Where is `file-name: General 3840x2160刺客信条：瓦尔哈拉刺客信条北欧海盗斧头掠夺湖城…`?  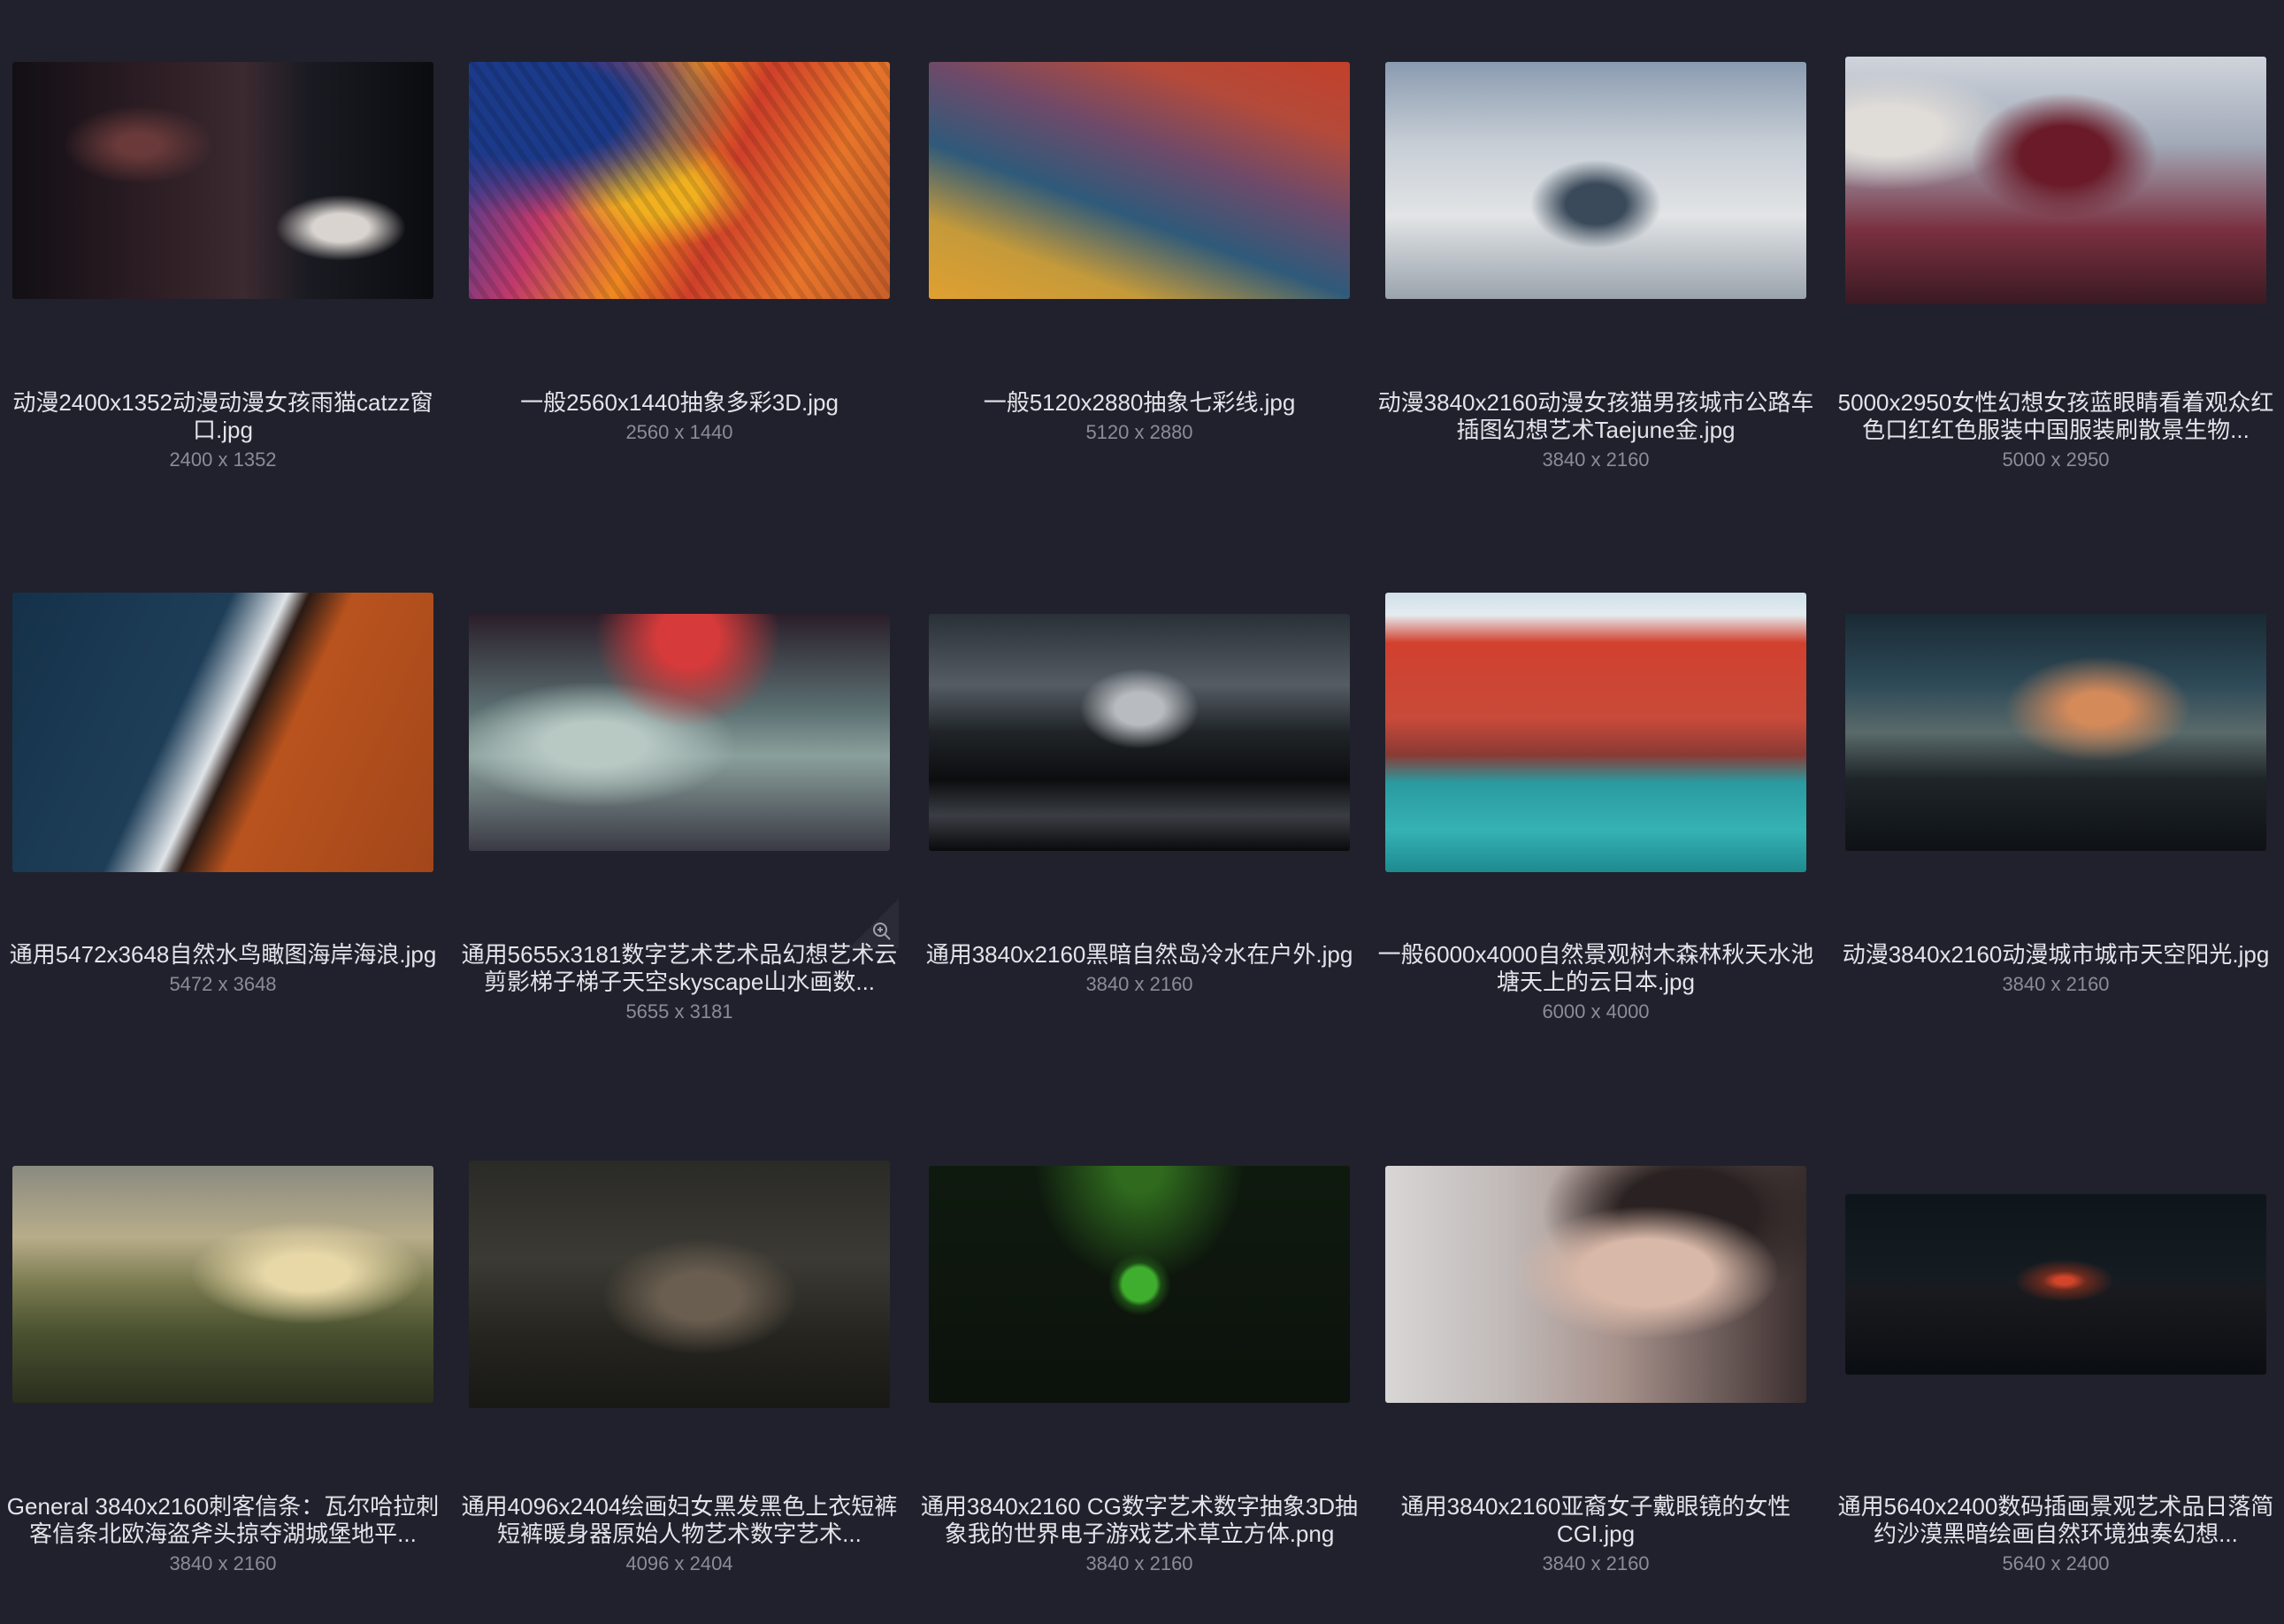
file-name: General 3840x2160刺客信条：瓦尔哈拉刺客信条北欧海盗斧头掠夺湖城… is located at coordinates (223, 1520).